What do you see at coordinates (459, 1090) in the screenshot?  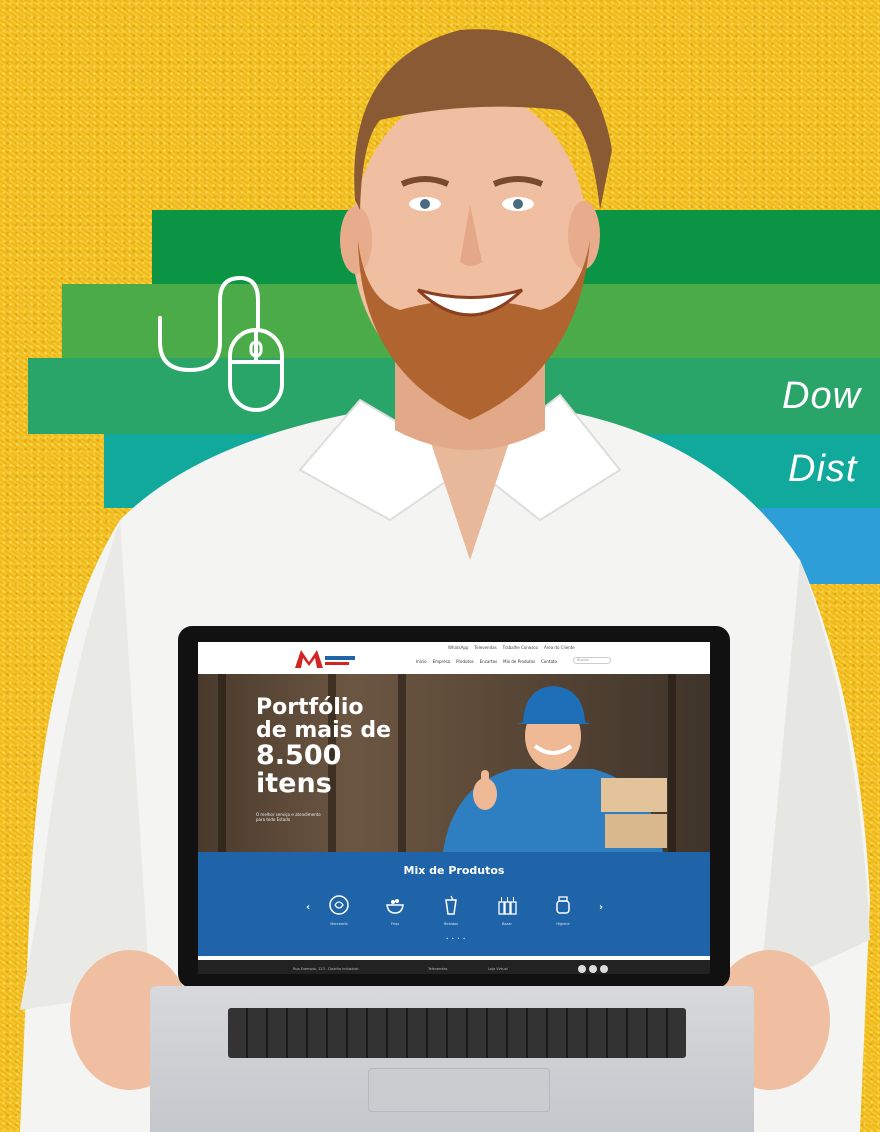 I see `laptop-trackpad` at bounding box center [459, 1090].